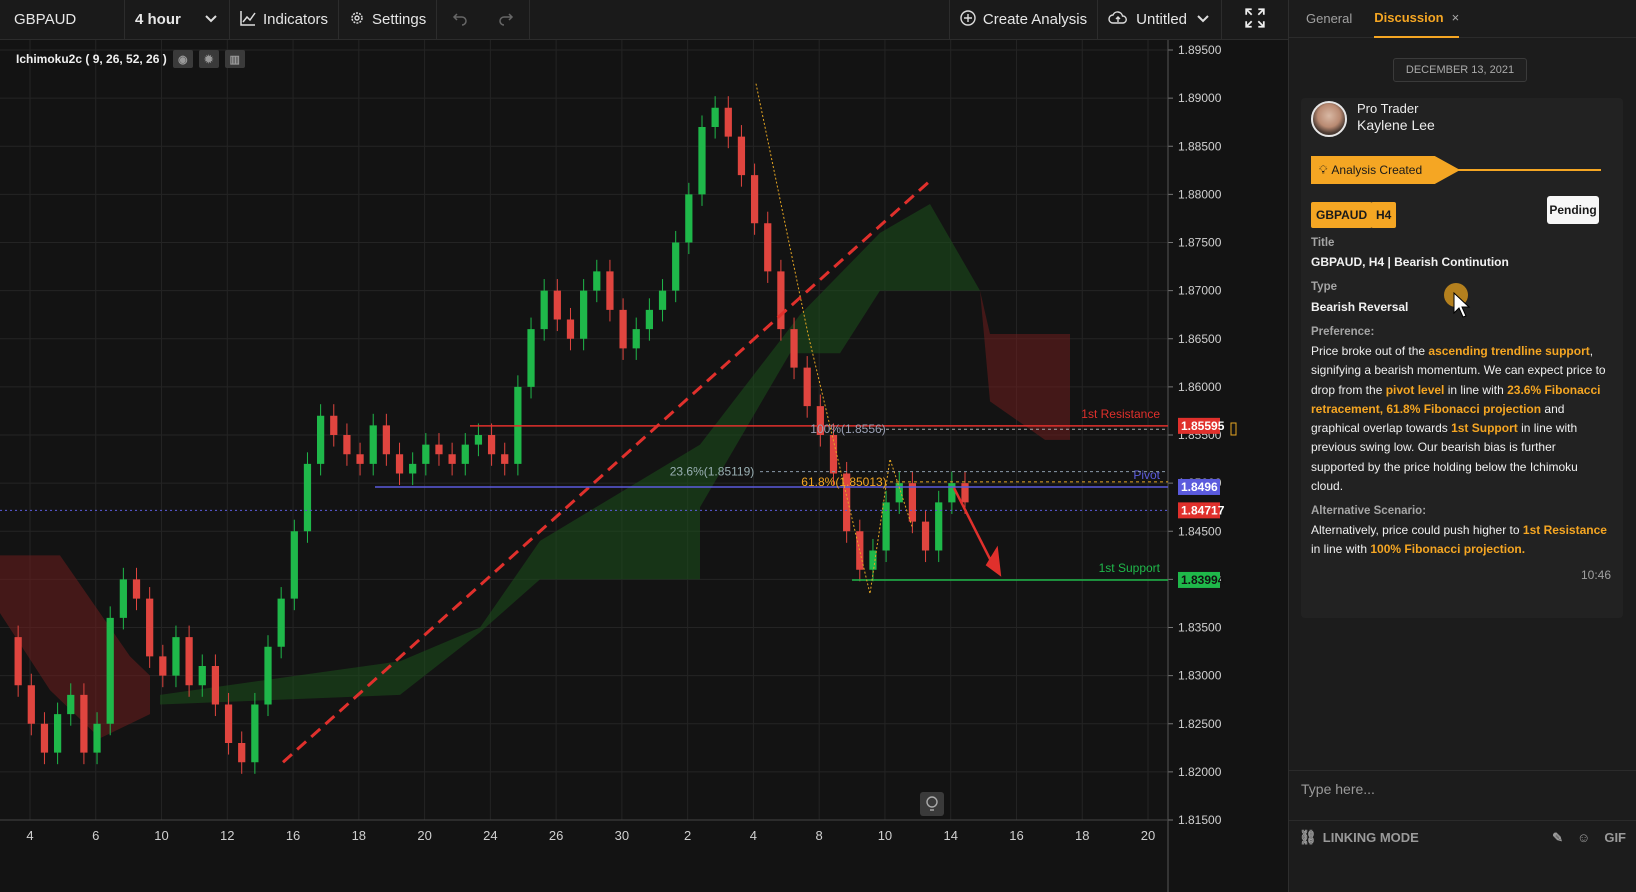  What do you see at coordinates (177, 20) in the screenshot?
I see `timeframe-selector: 4 hour` at bounding box center [177, 20].